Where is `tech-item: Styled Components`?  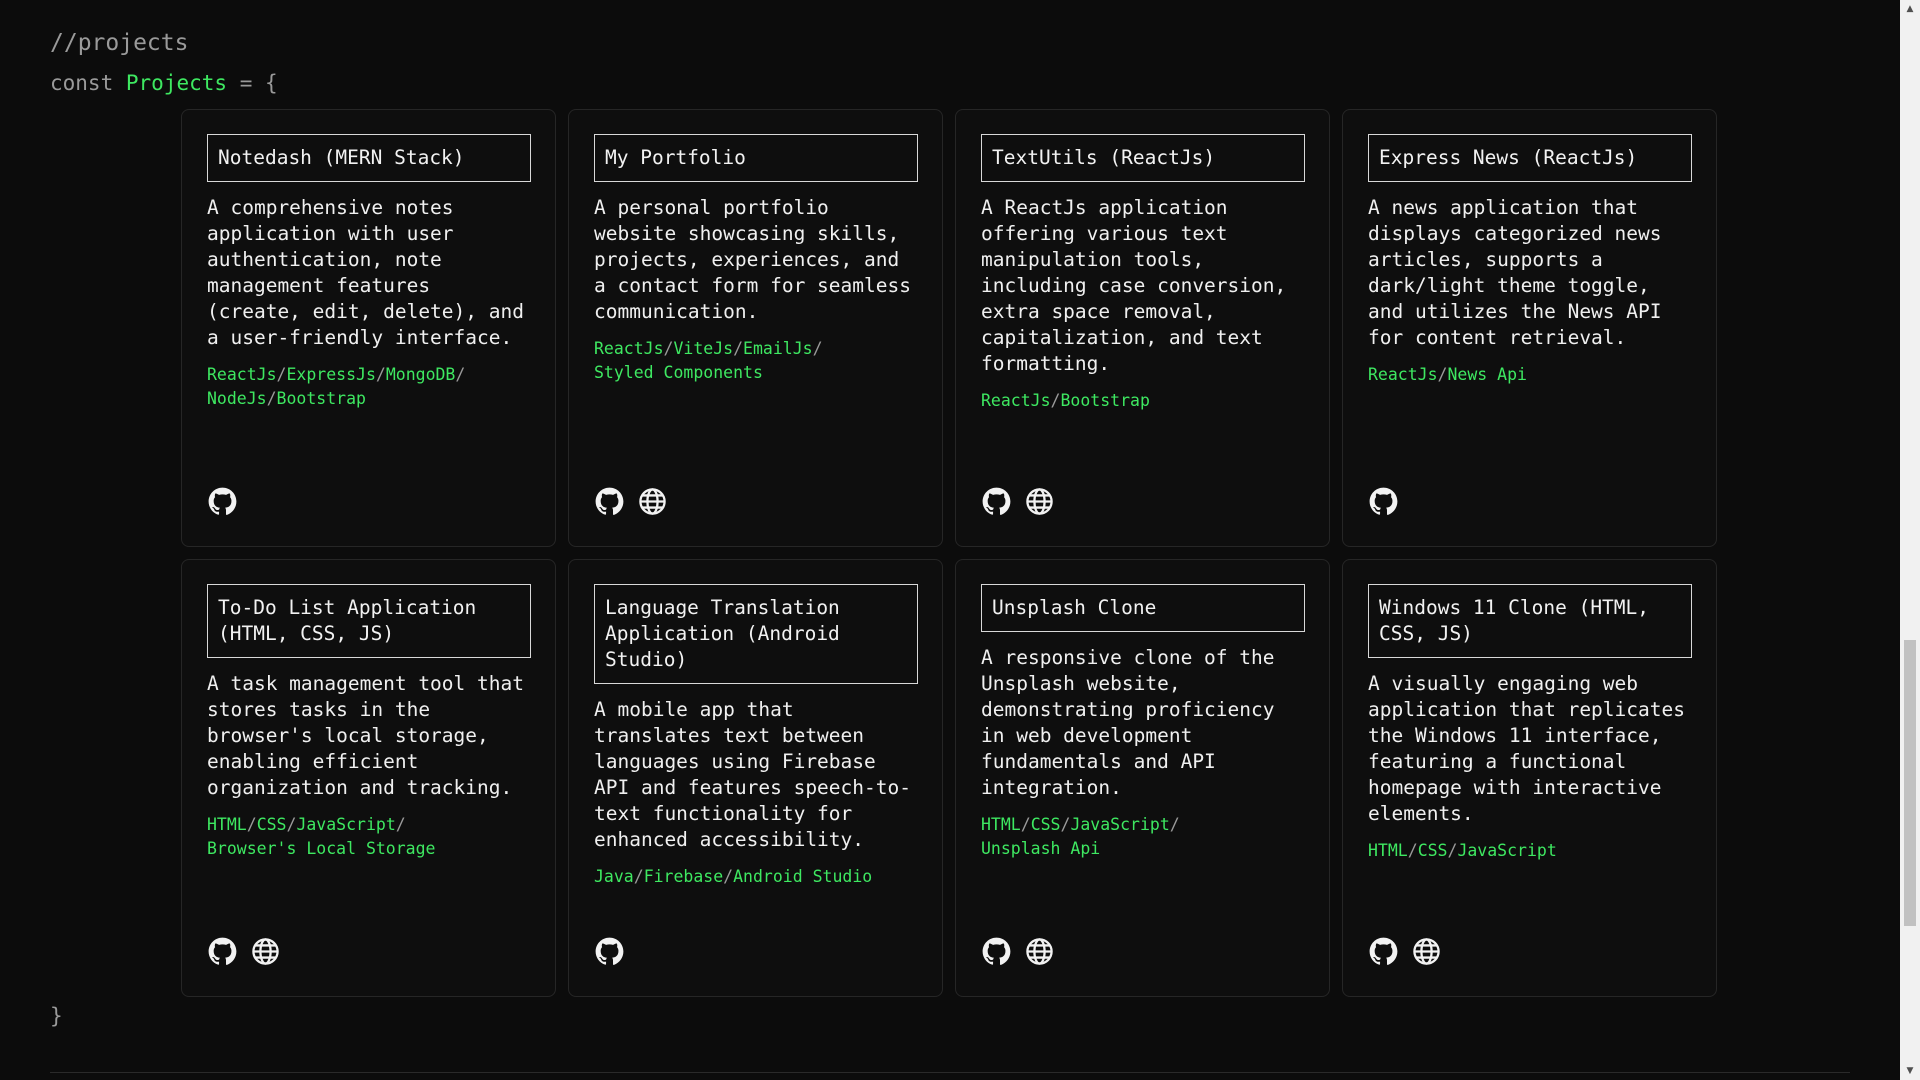 tech-item: Styled Components is located at coordinates (678, 372).